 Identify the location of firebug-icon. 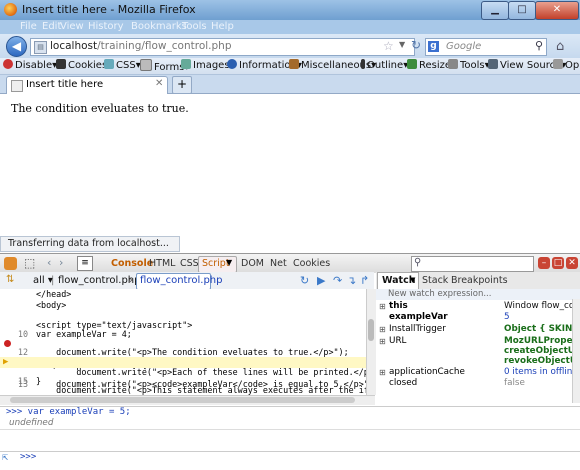
(10, 263).